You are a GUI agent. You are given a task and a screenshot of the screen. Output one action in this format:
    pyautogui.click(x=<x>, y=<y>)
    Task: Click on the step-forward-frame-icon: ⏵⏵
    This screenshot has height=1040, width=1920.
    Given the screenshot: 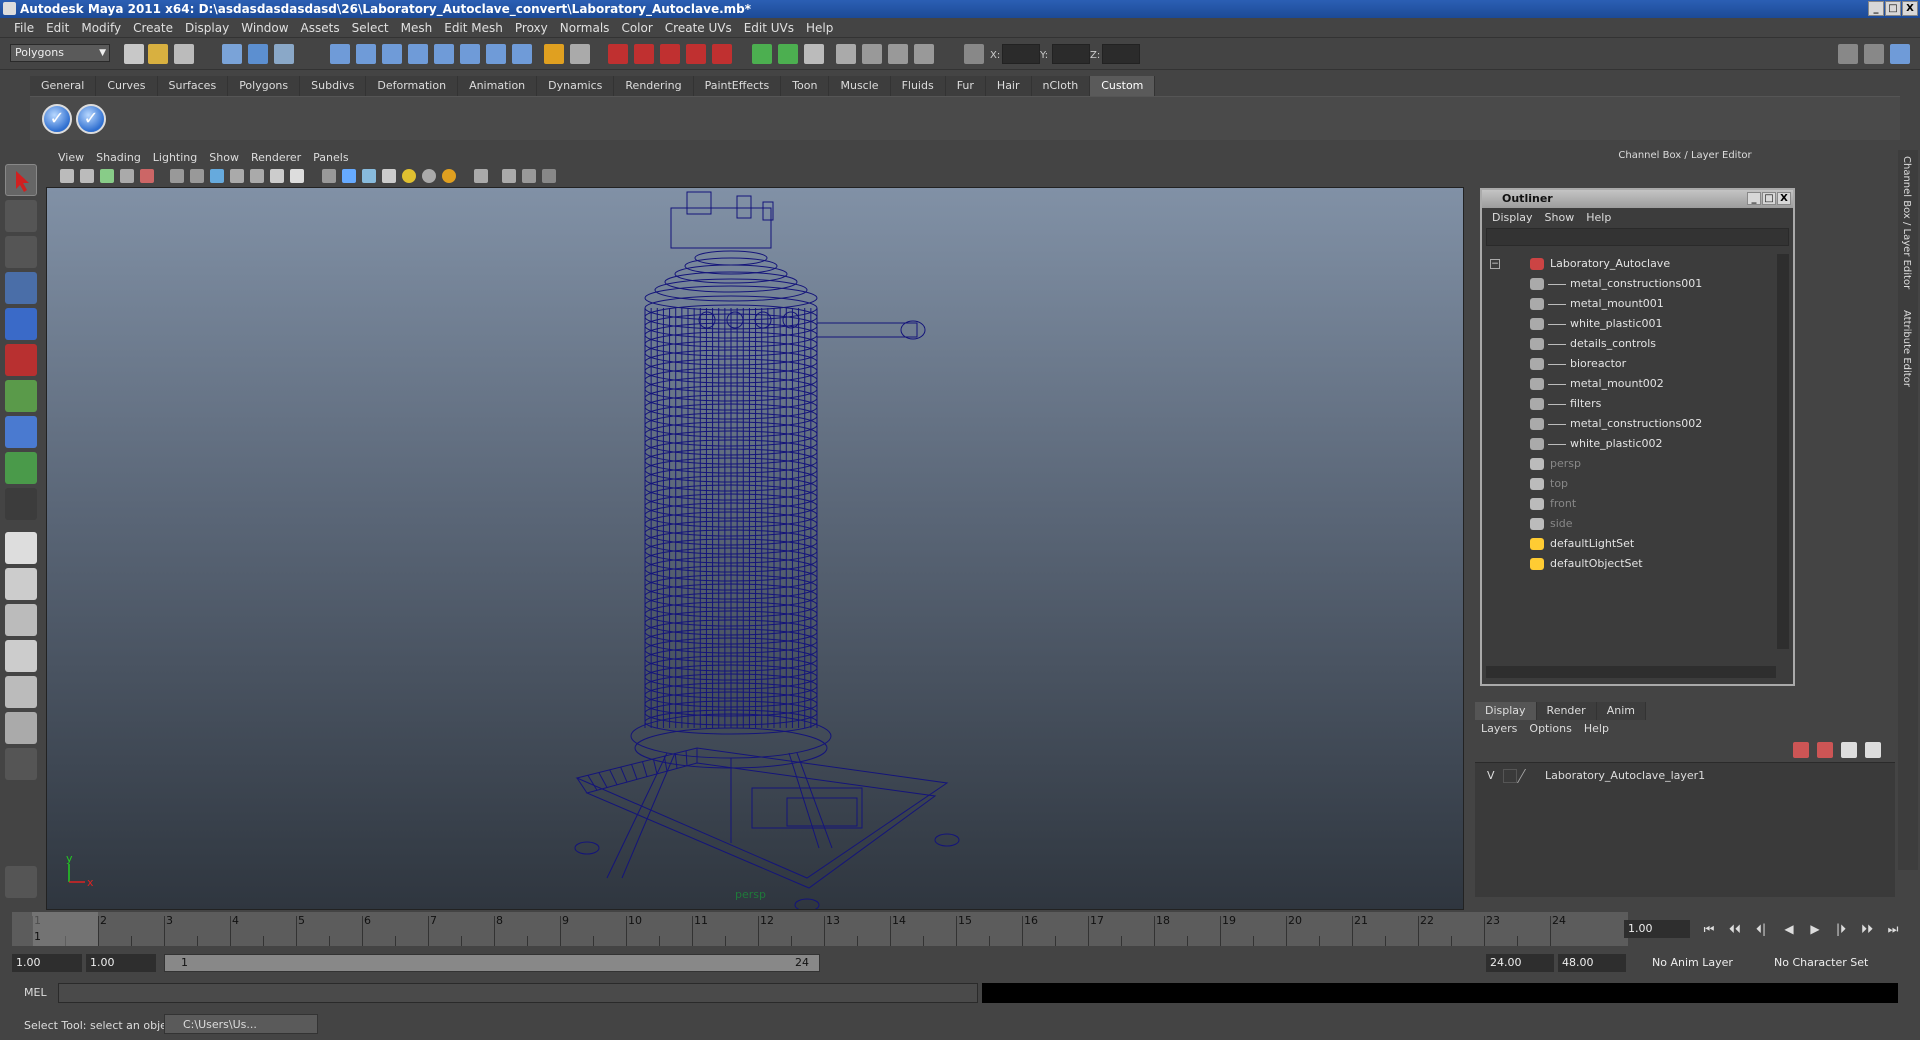 What is the action you would take?
    pyautogui.click(x=1867, y=930)
    